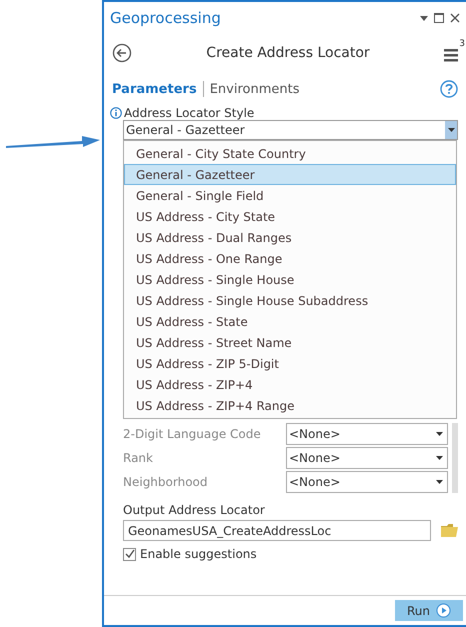 This screenshot has width=466, height=627. What do you see at coordinates (290, 405) in the screenshot?
I see `dropdown-option: US Address - ZIP+4 Range` at bounding box center [290, 405].